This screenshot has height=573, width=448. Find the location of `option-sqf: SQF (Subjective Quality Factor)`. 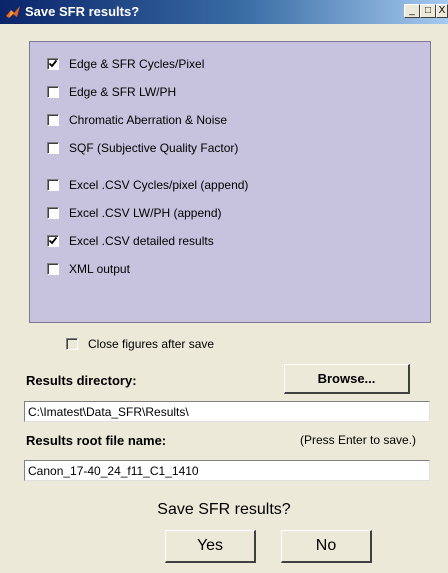

option-sqf: SQF (Subjective Quality Factor) is located at coordinates (142, 148).